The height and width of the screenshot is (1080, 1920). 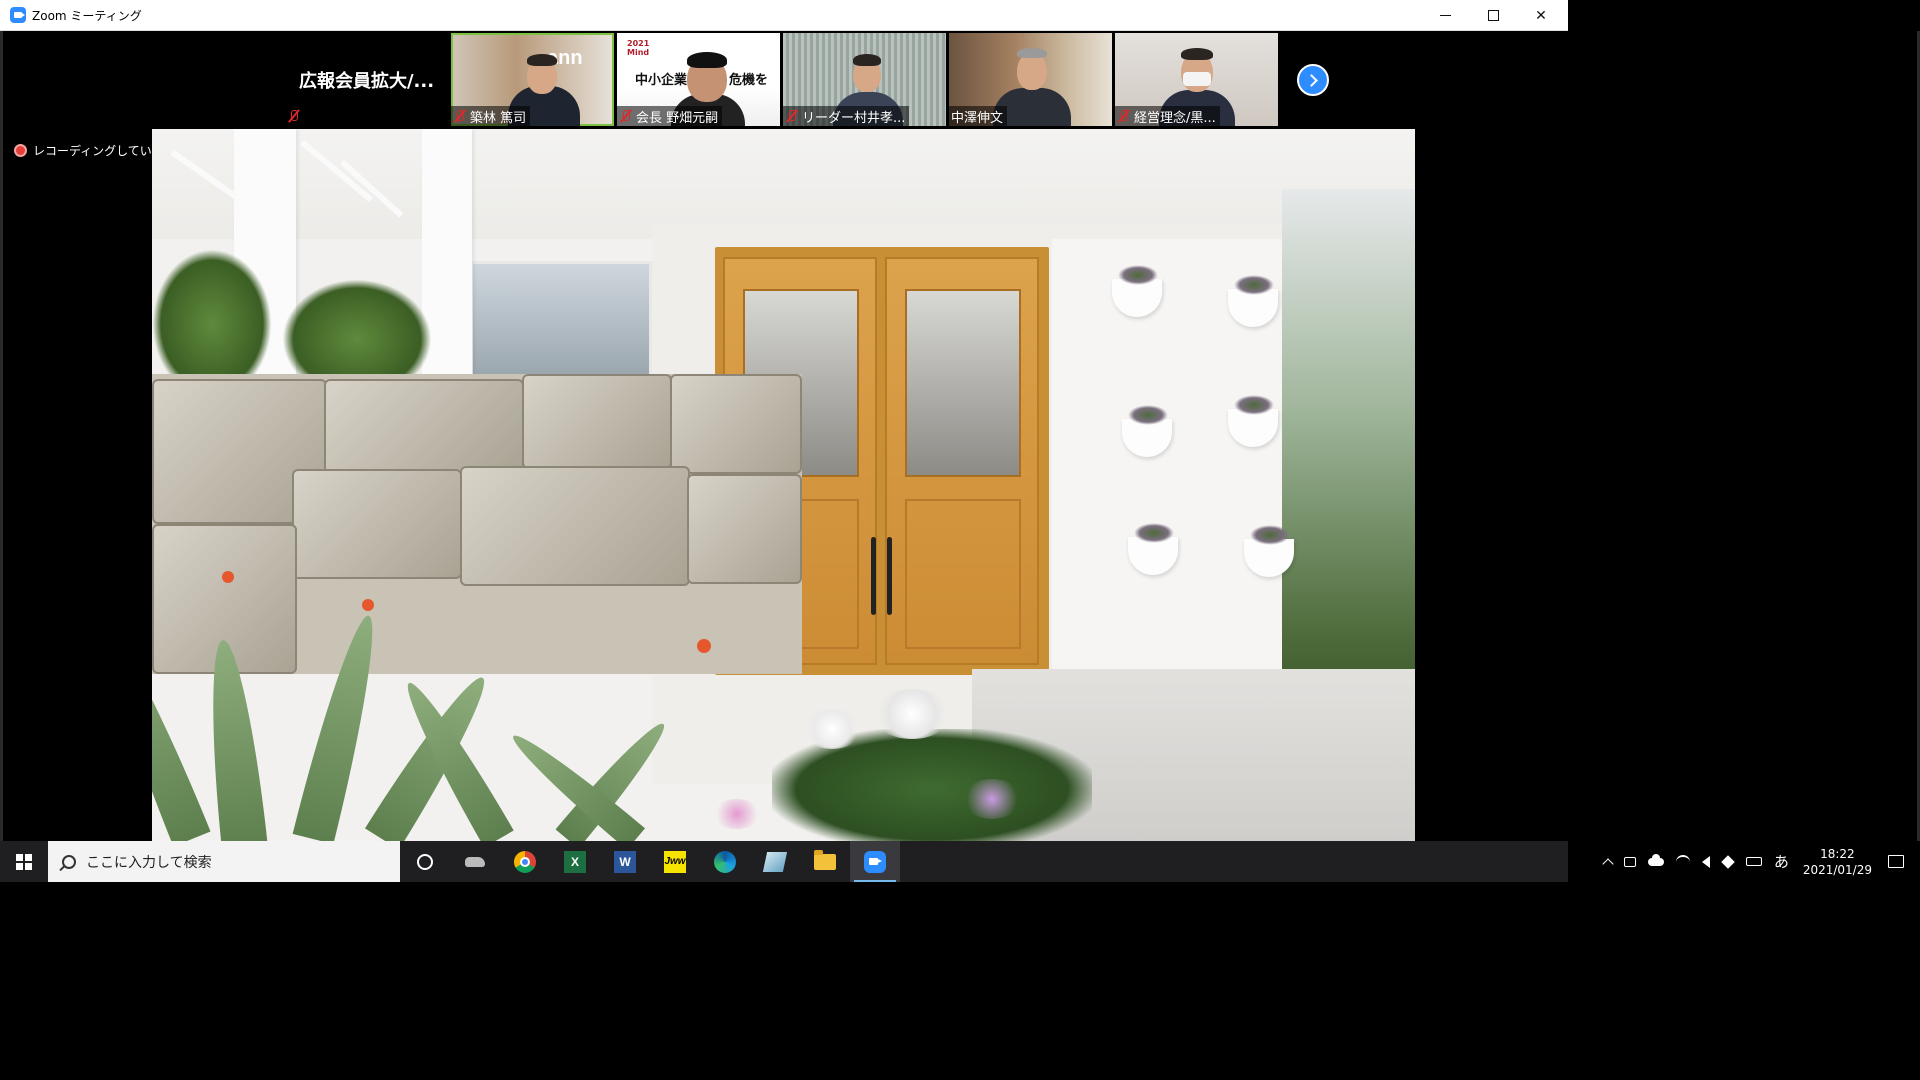 I want to click on zoom-taskbar-button, so click(x=875, y=861).